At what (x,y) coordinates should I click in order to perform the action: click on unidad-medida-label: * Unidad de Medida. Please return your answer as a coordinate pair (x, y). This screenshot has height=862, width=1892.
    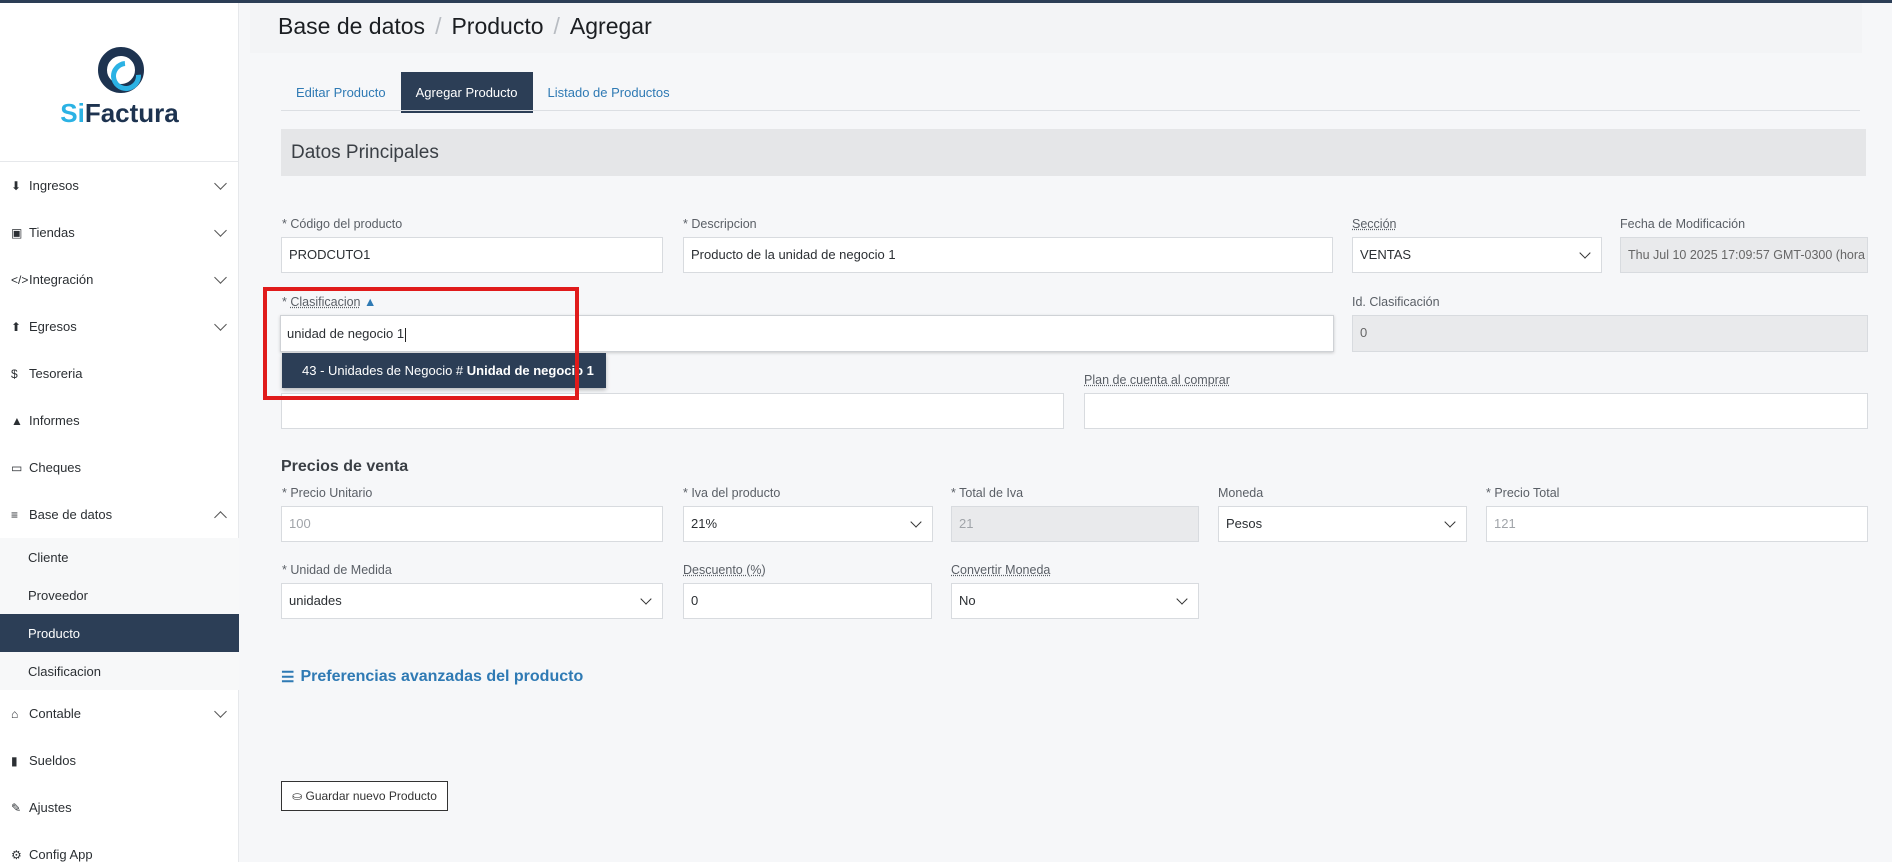
    Looking at the image, I should click on (337, 570).